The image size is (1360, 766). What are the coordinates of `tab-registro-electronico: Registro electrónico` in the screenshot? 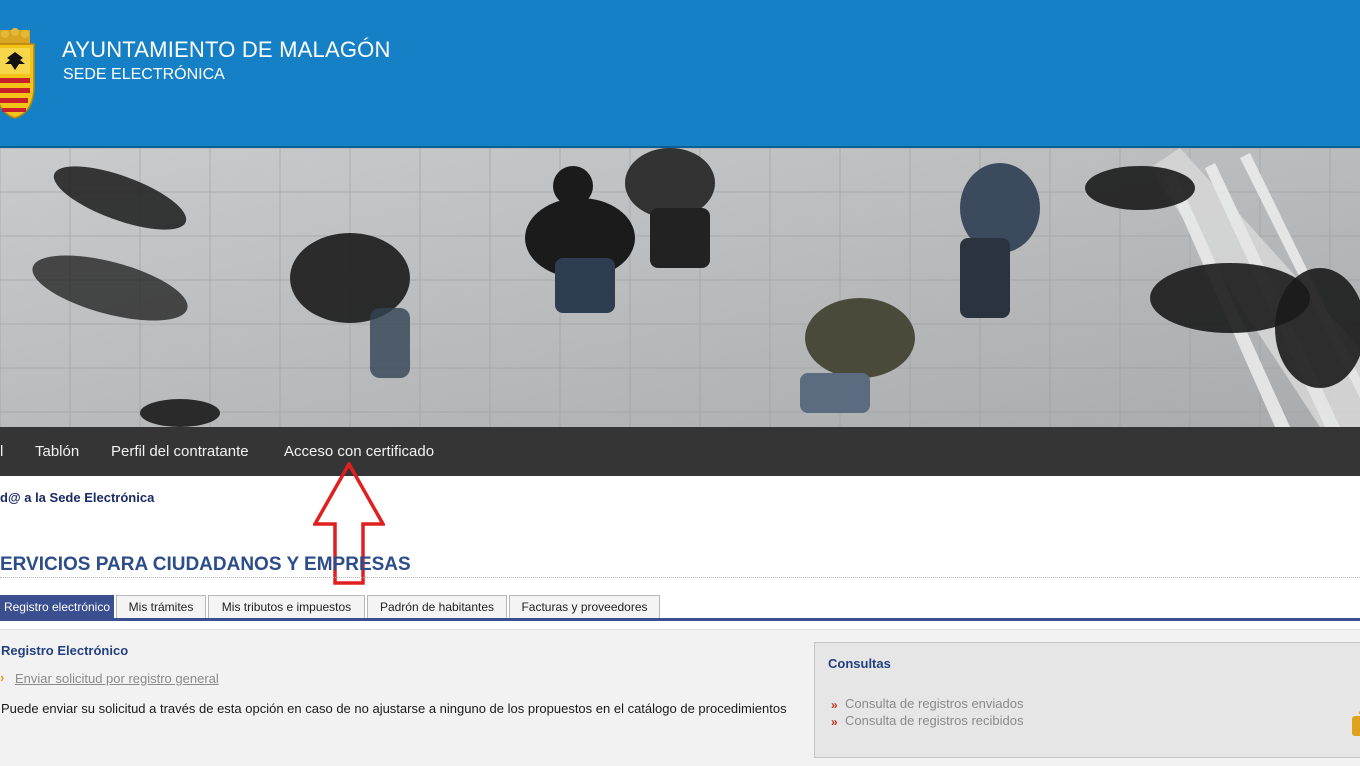 It's located at (57, 606).